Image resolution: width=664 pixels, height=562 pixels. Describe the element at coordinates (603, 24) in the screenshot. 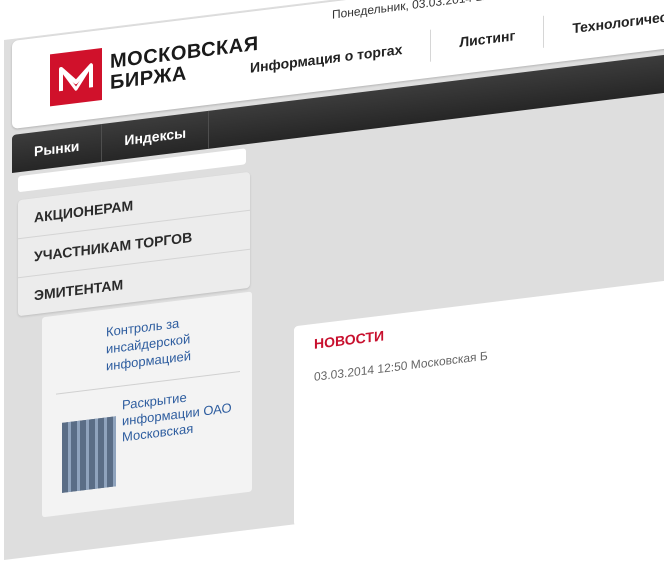

I see `topnav-item-technology: Технологические` at that location.